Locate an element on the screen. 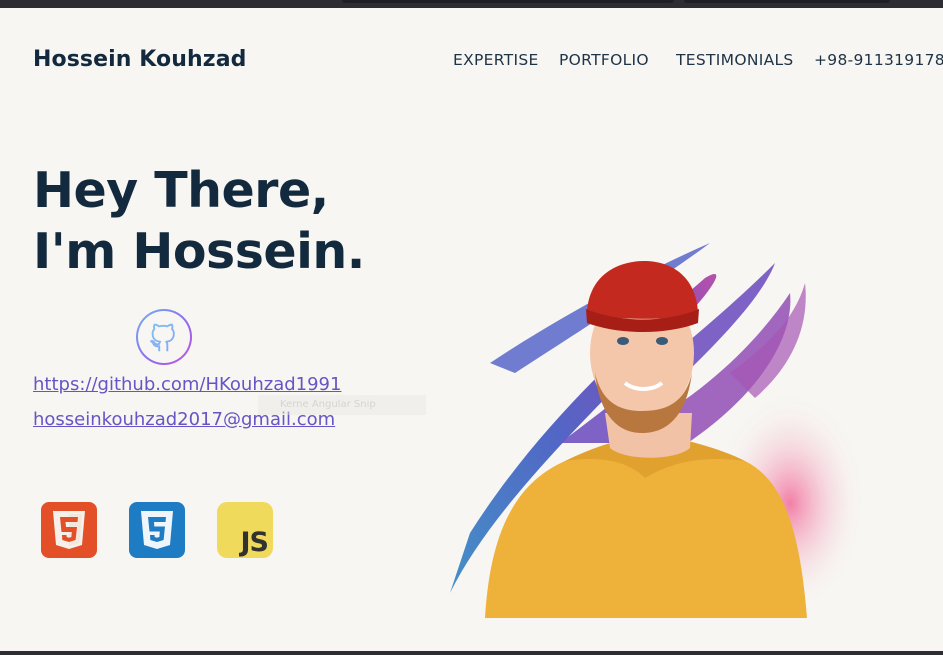 The height and width of the screenshot is (655, 943). github-octocat-icon is located at coordinates (162, 337).